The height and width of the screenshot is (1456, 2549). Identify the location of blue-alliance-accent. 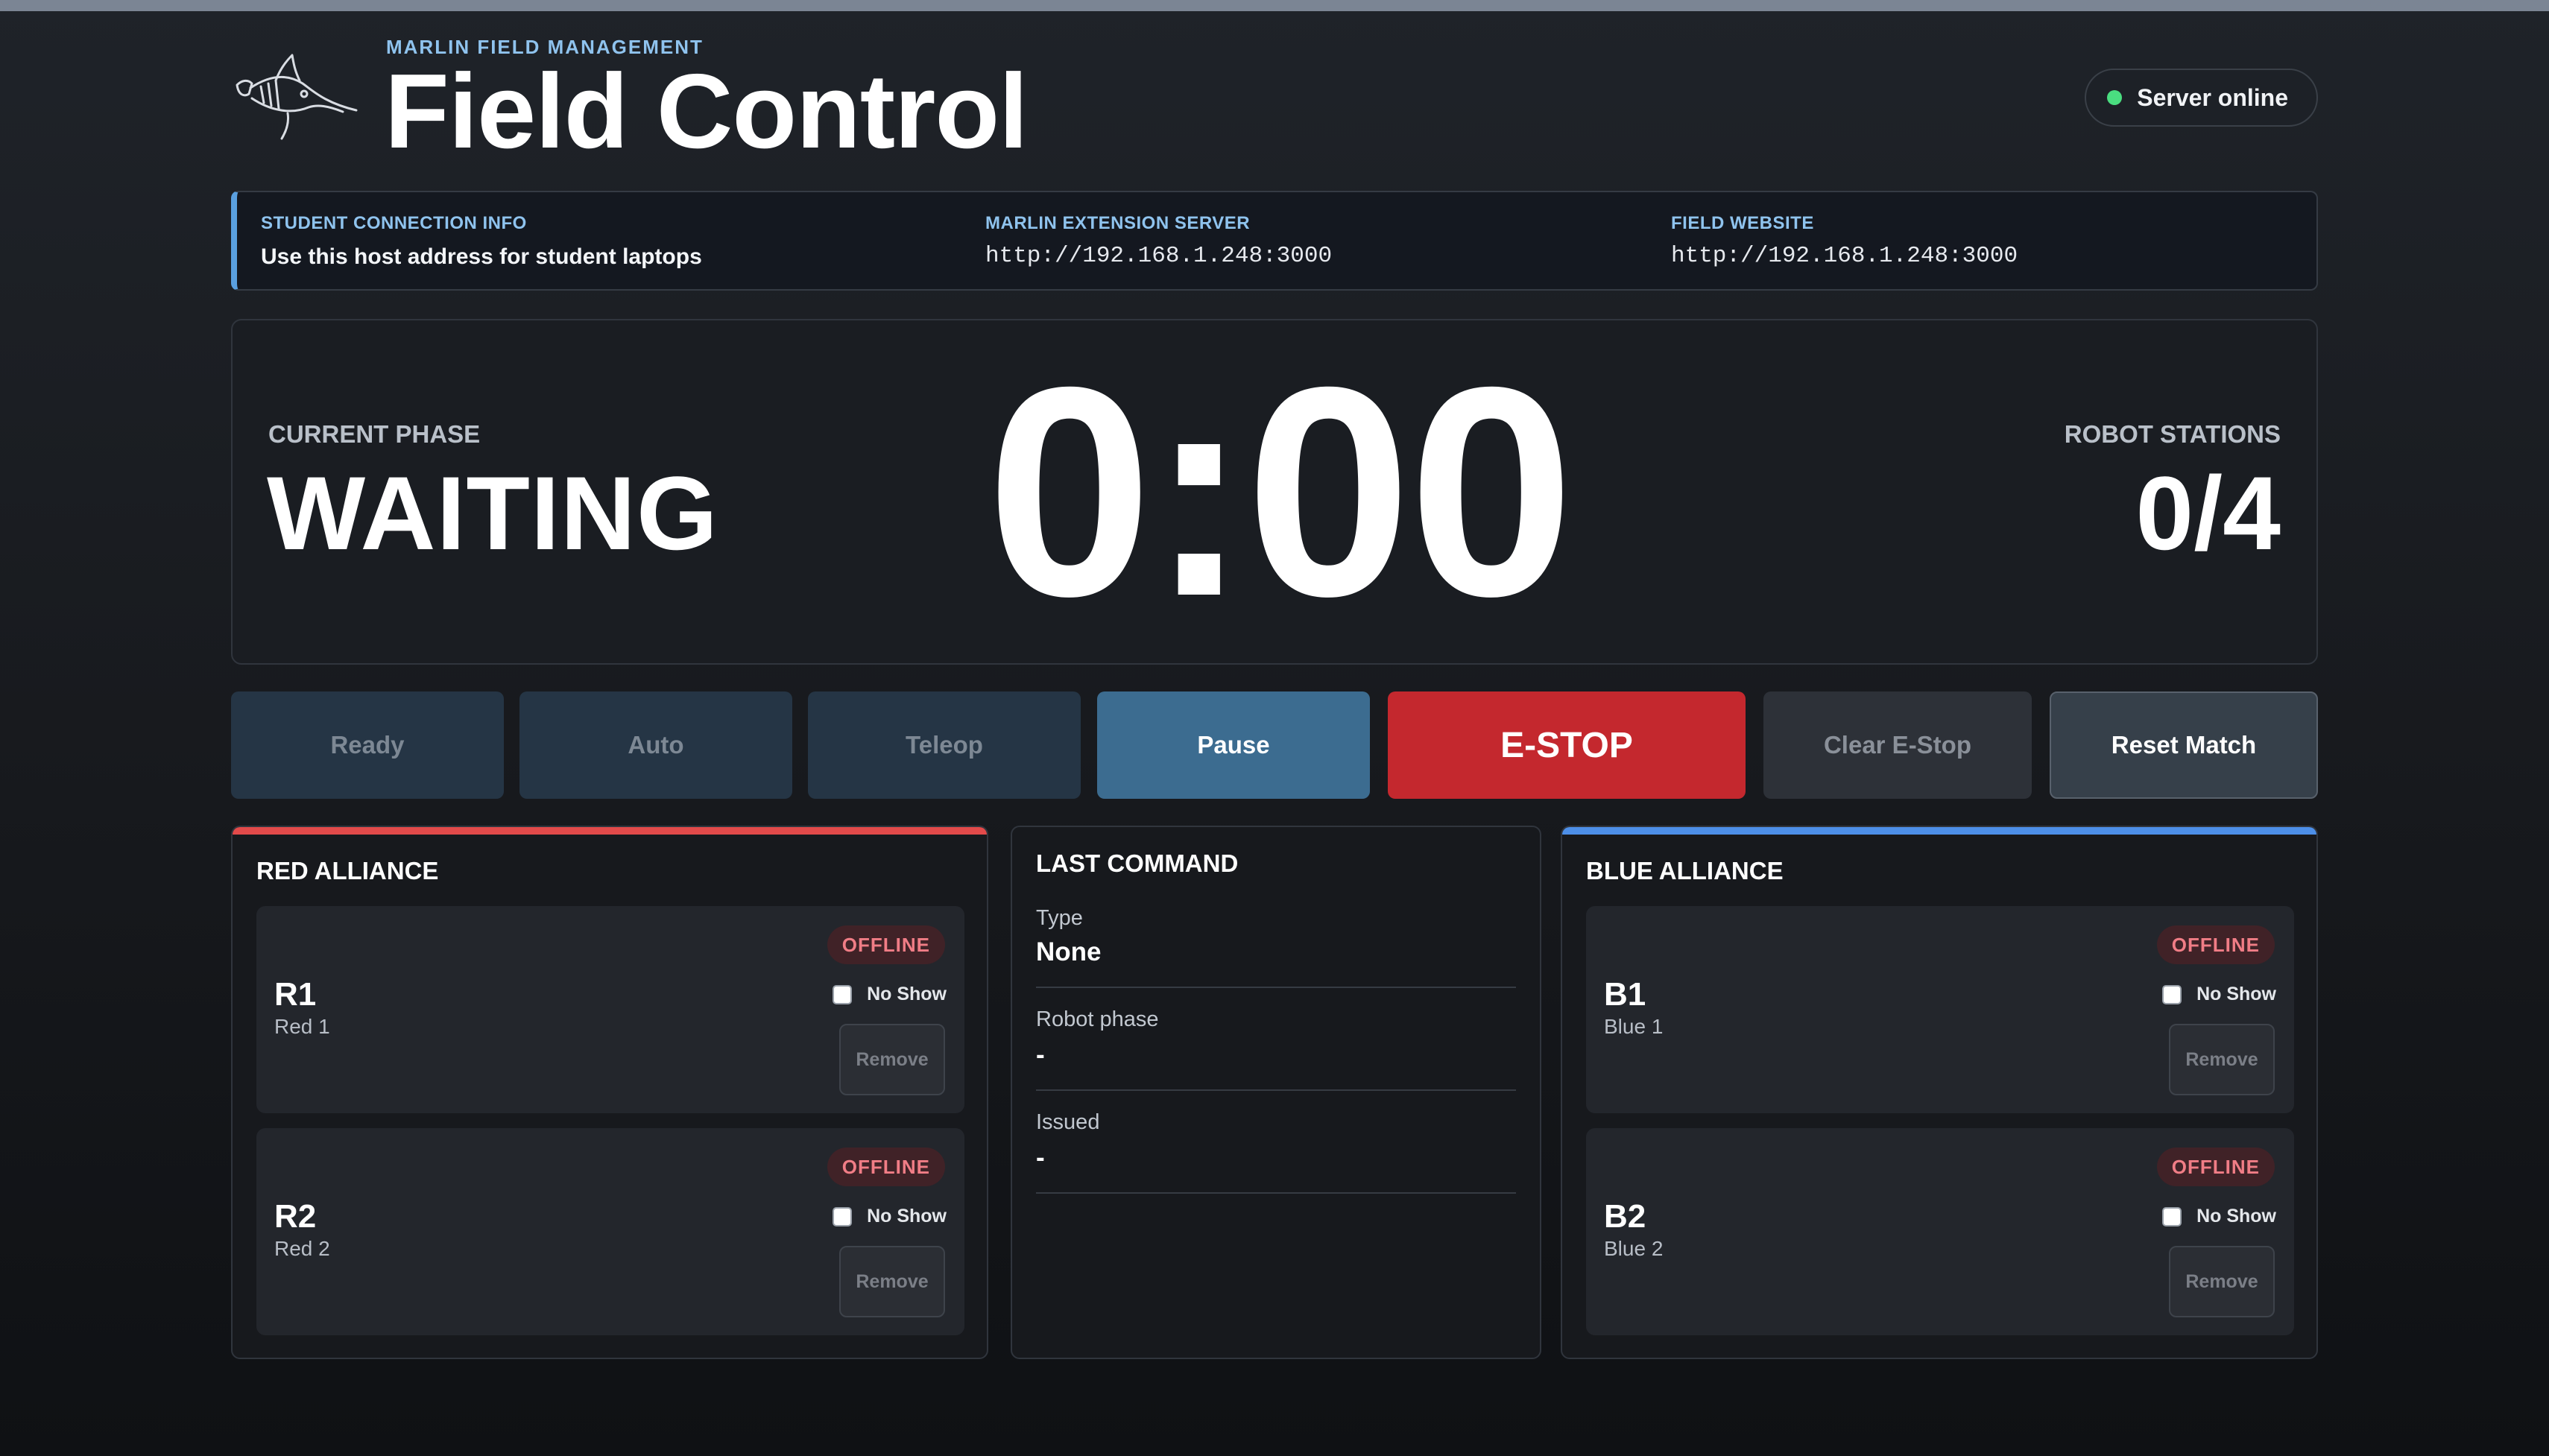
(1939, 831).